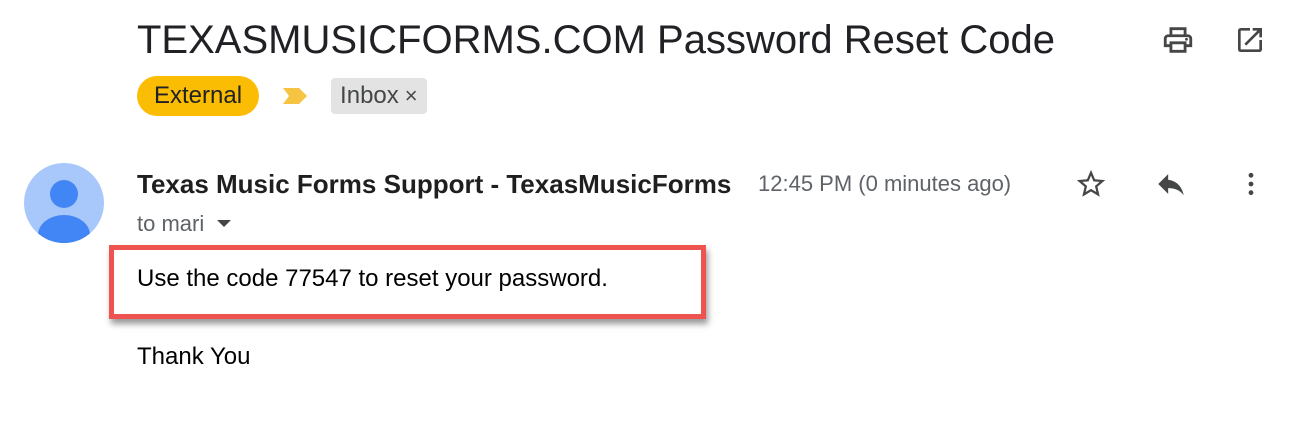 The image size is (1304, 448). I want to click on more-vertical-icon, so click(1251, 184).